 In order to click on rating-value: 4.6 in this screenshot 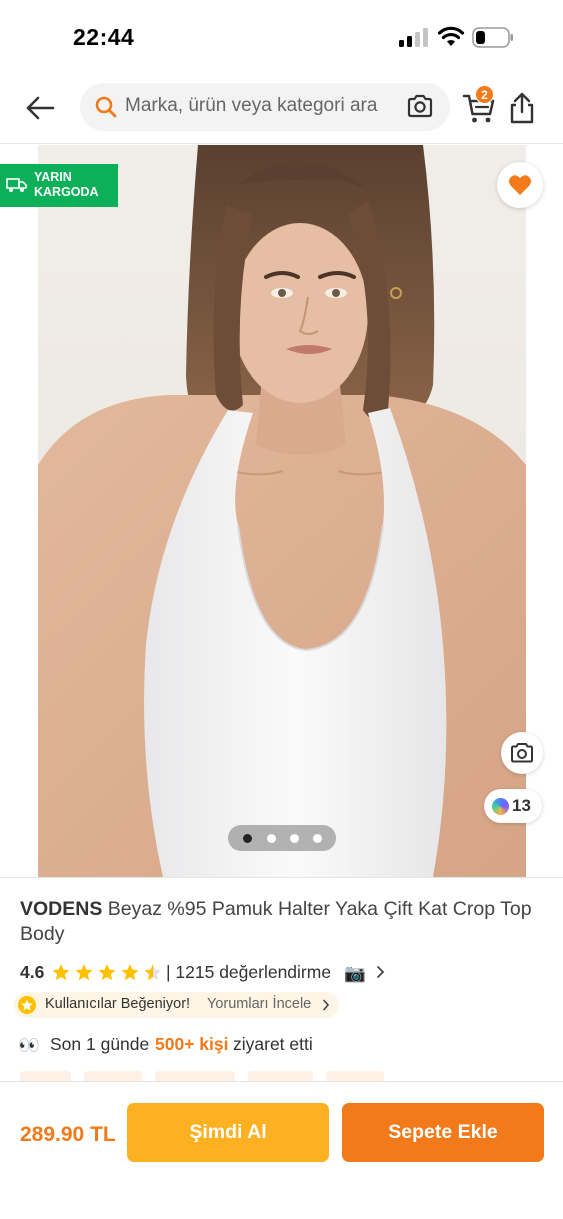, I will do `click(32, 972)`.